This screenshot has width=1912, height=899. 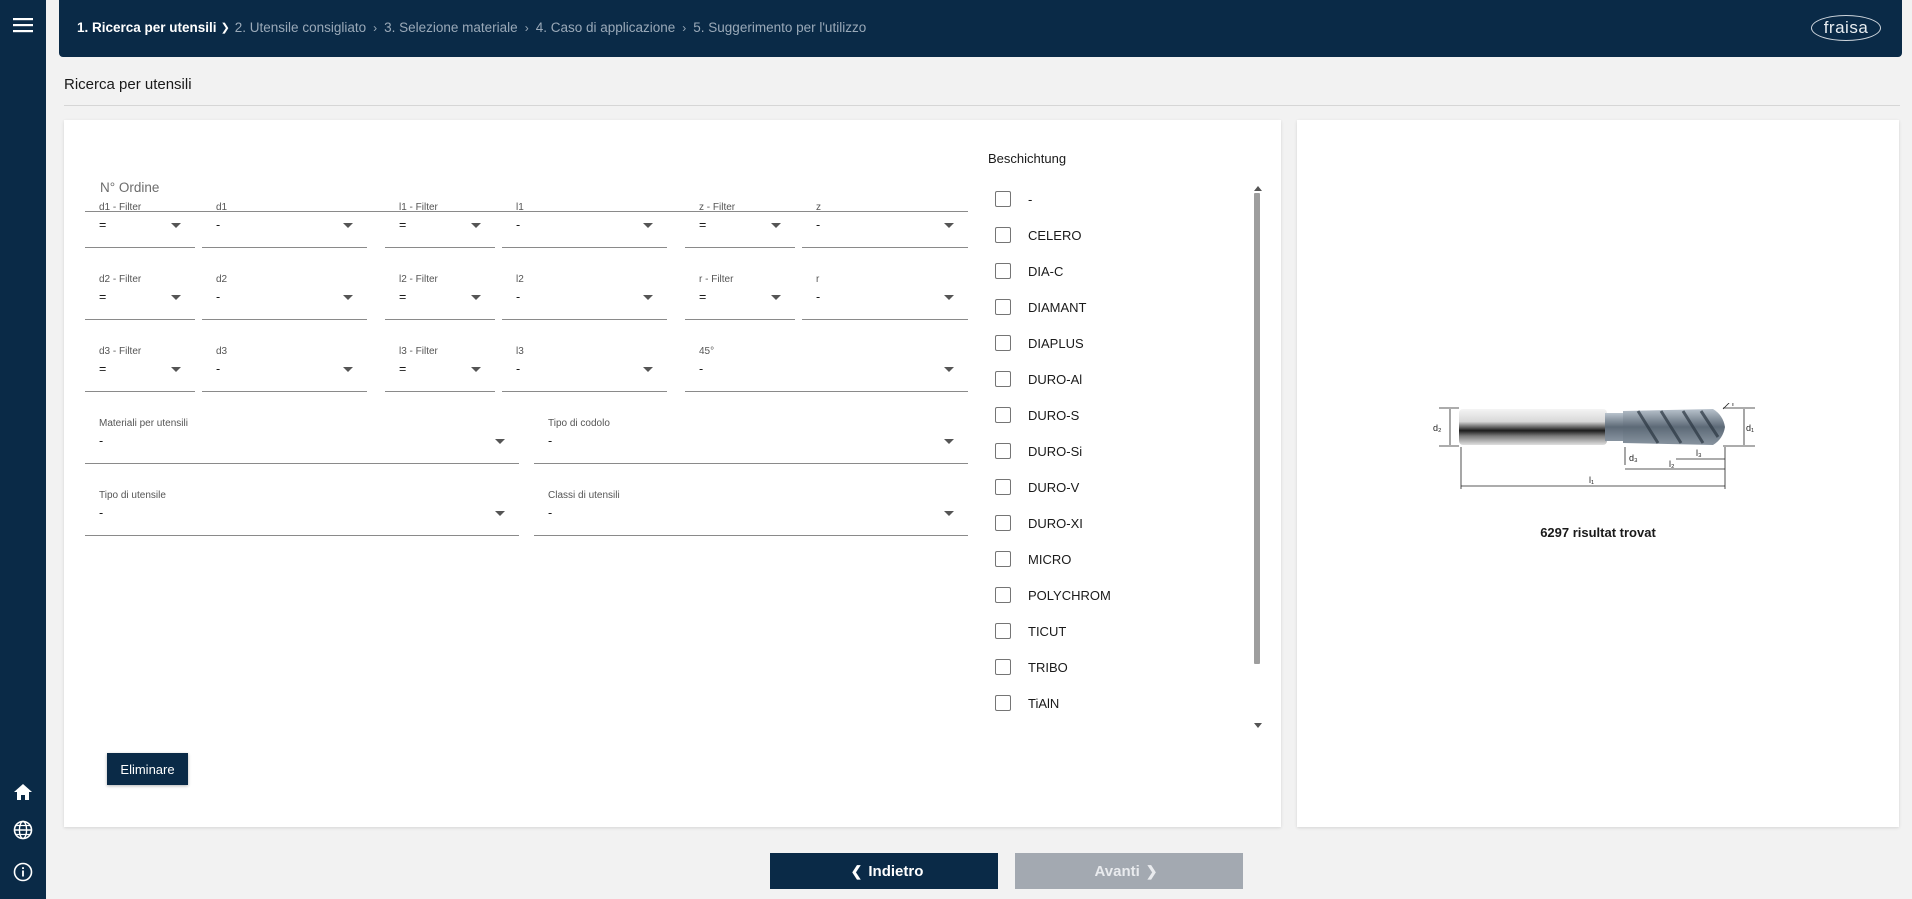 I want to click on coating-checkbox-duro-v: DURO-V, so click(x=1033, y=487).